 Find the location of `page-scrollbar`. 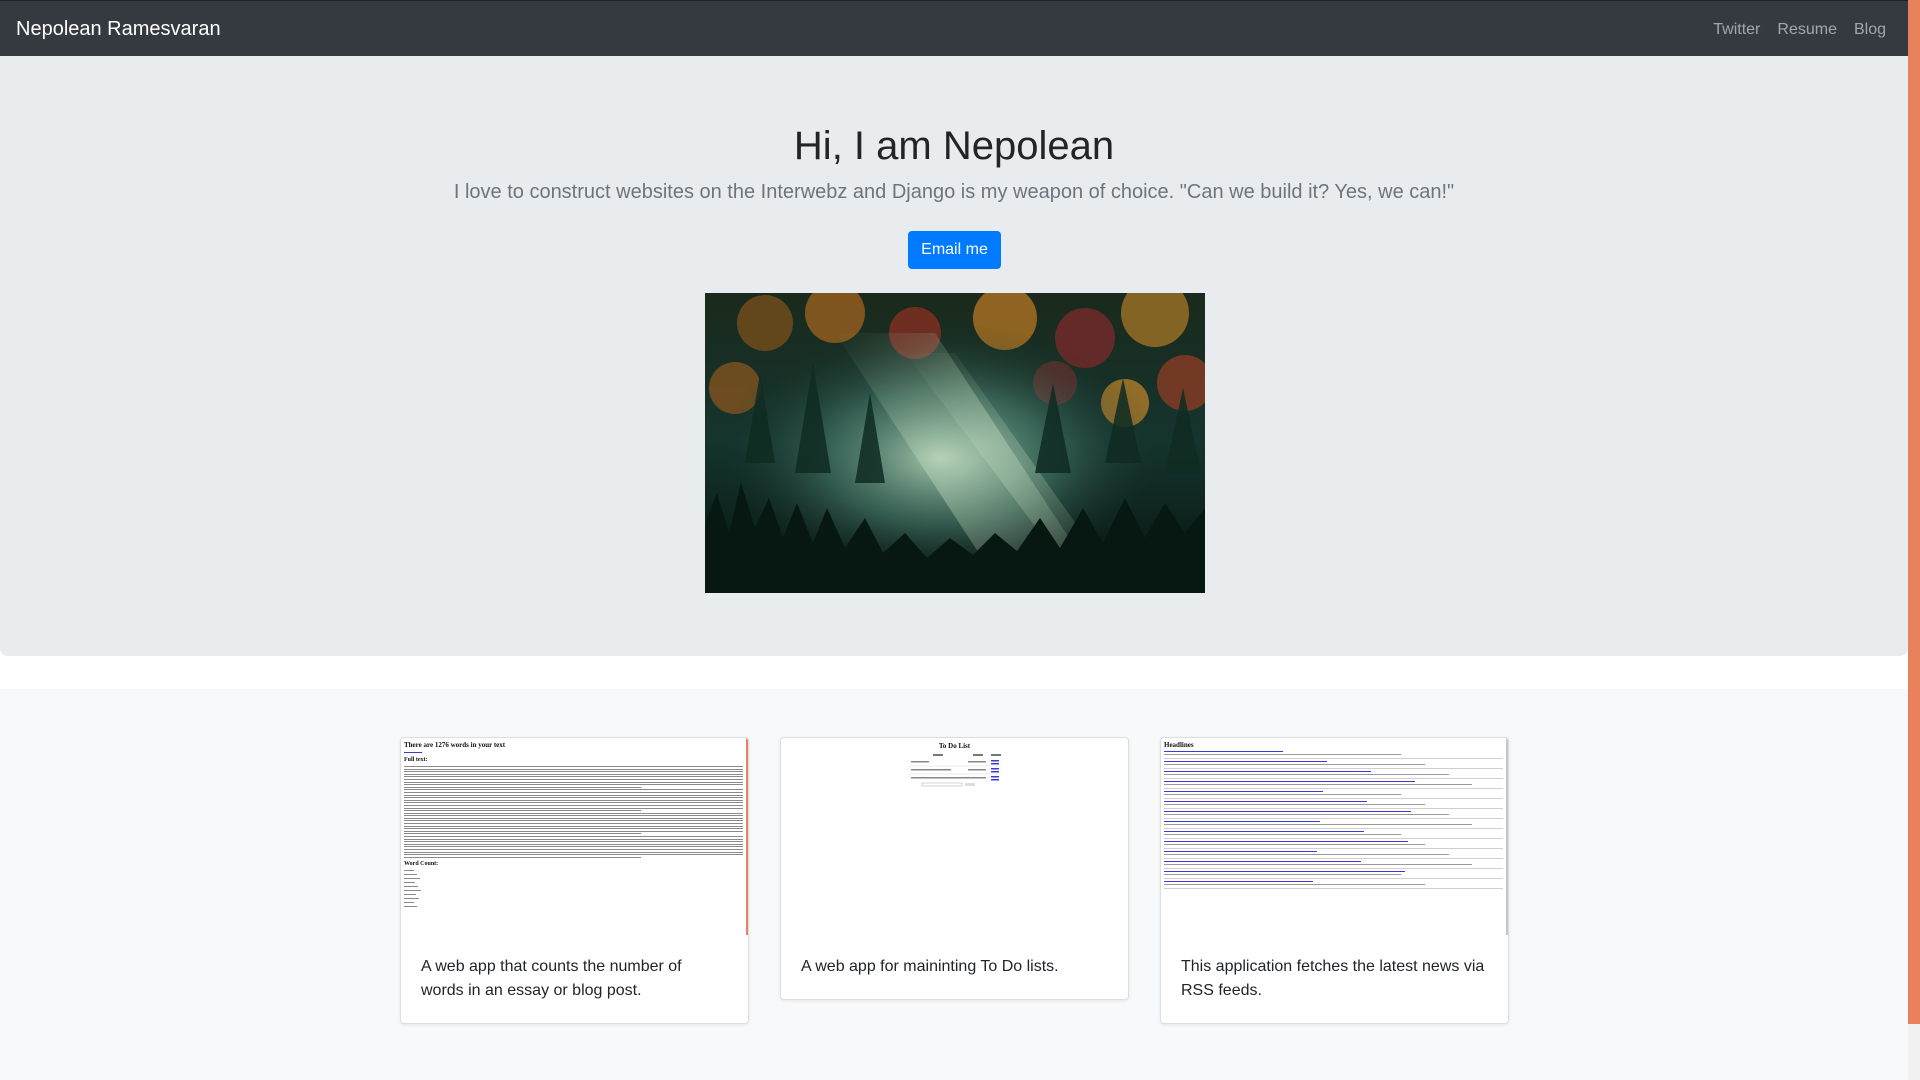

page-scrollbar is located at coordinates (1914, 540).